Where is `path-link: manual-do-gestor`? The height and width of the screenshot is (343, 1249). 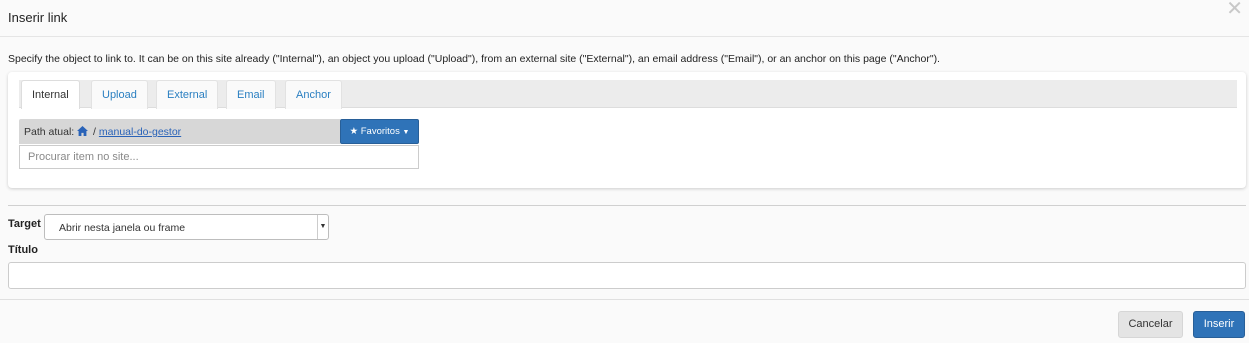 path-link: manual-do-gestor is located at coordinates (140, 132).